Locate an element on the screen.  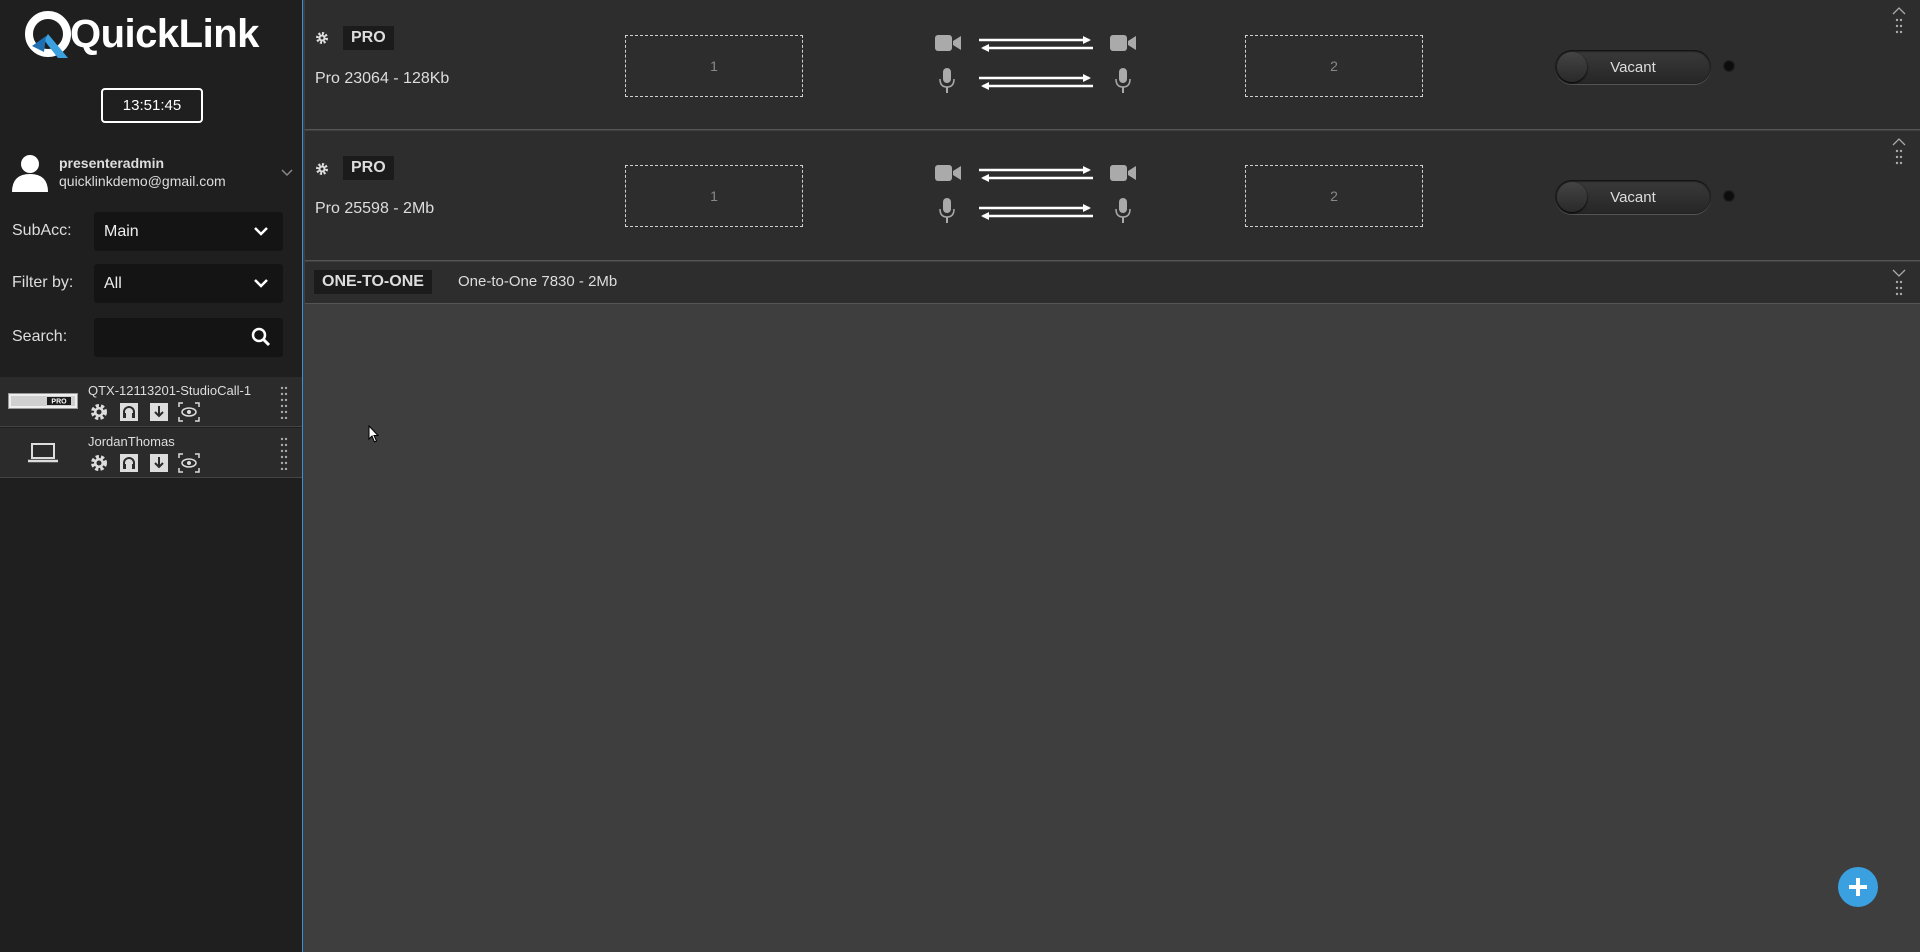
device-list-item: JordanThomas is located at coordinates (151, 453).